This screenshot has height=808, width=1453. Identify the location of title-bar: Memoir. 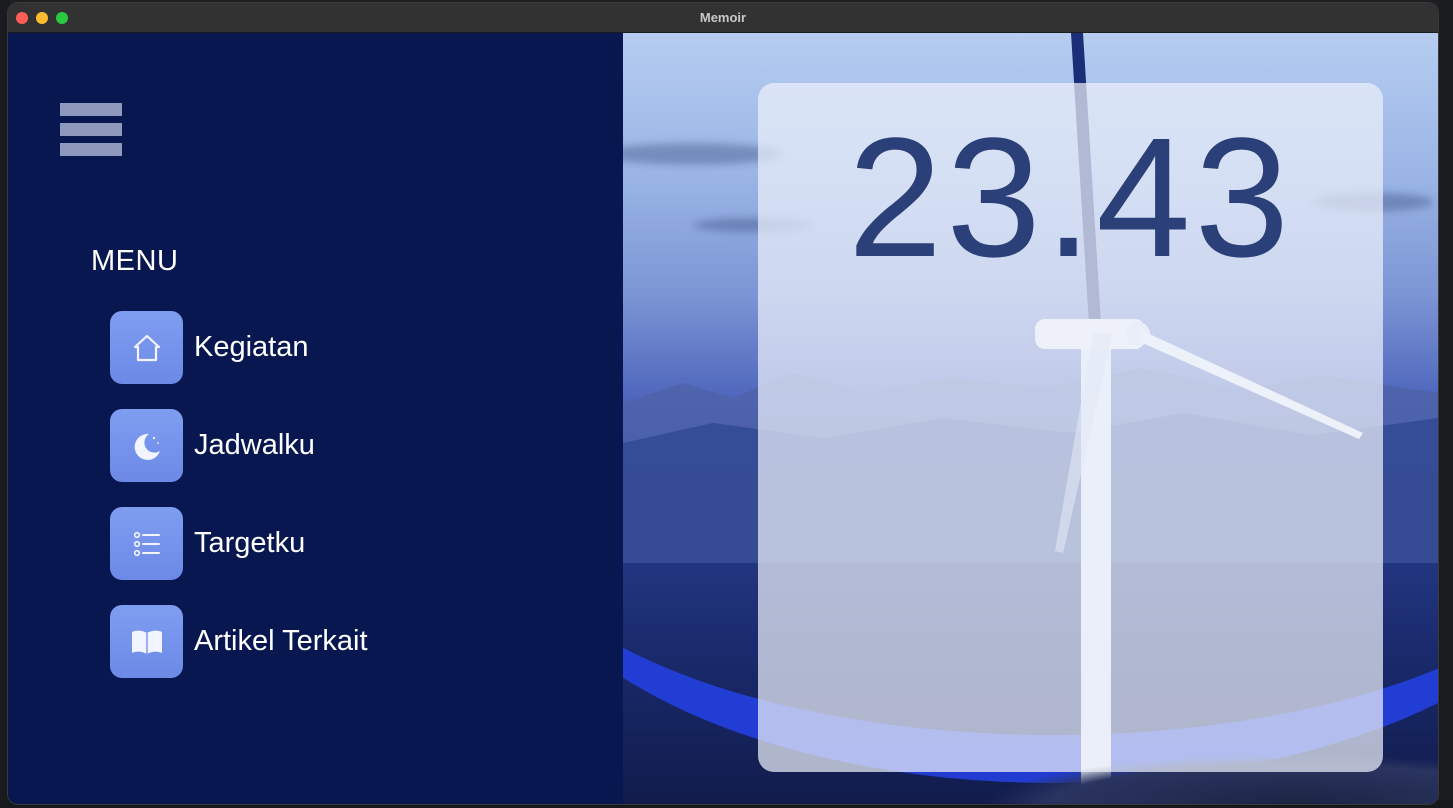
(723, 18).